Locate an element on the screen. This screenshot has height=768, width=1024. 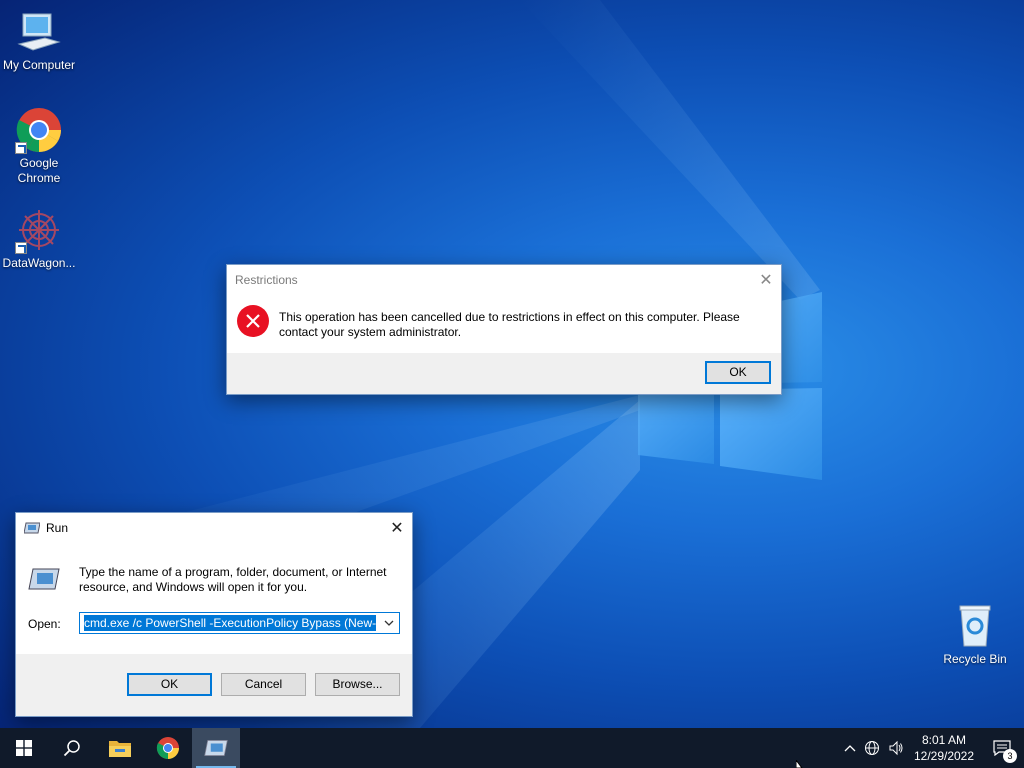
search-icon is located at coordinates (71, 748).